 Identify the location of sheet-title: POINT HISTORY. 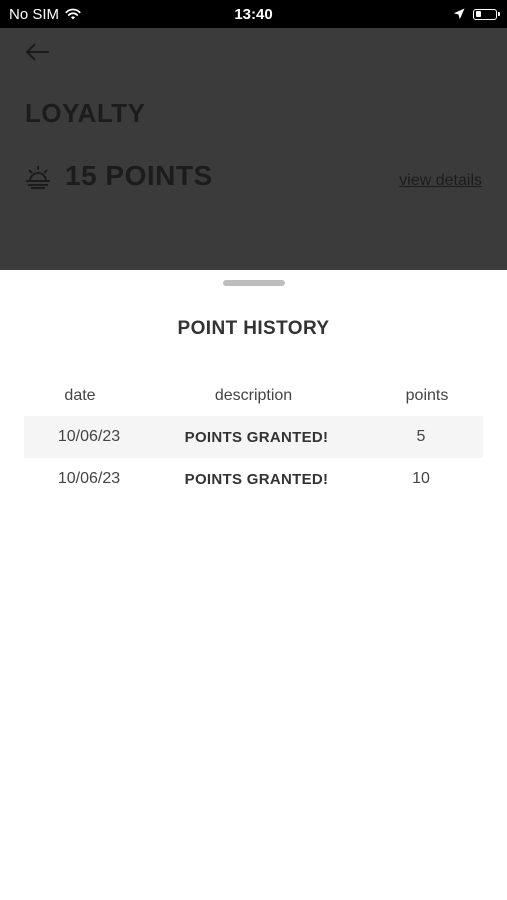
(253, 328).